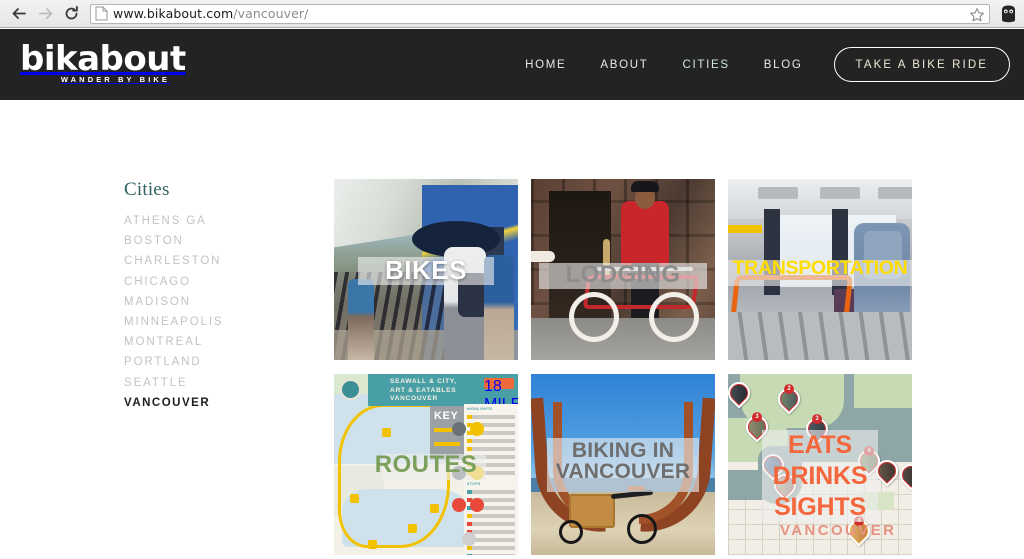  I want to click on bookmark-star-icon, so click(977, 15).